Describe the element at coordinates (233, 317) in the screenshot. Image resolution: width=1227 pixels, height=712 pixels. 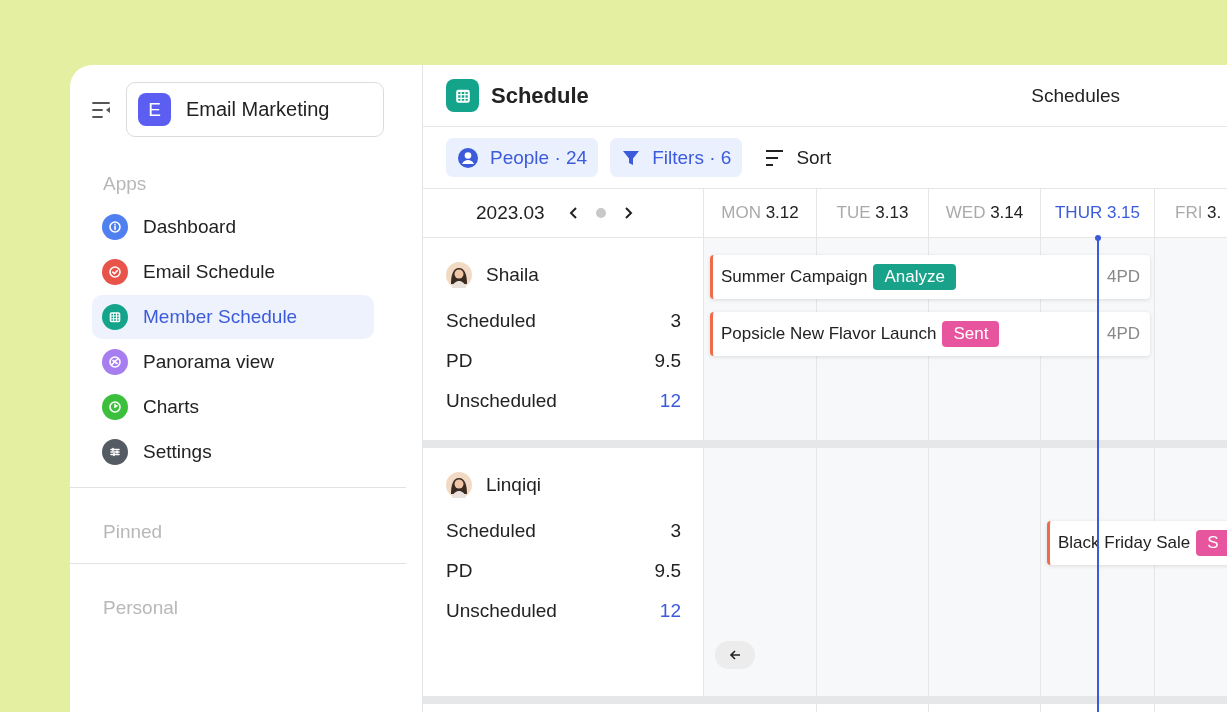
I see `sidebar-item: Member Schedule` at that location.